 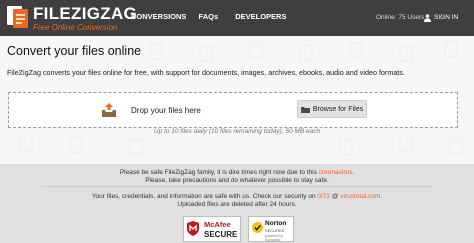 I want to click on nav-developers: DEVELOPERS, so click(x=260, y=16).